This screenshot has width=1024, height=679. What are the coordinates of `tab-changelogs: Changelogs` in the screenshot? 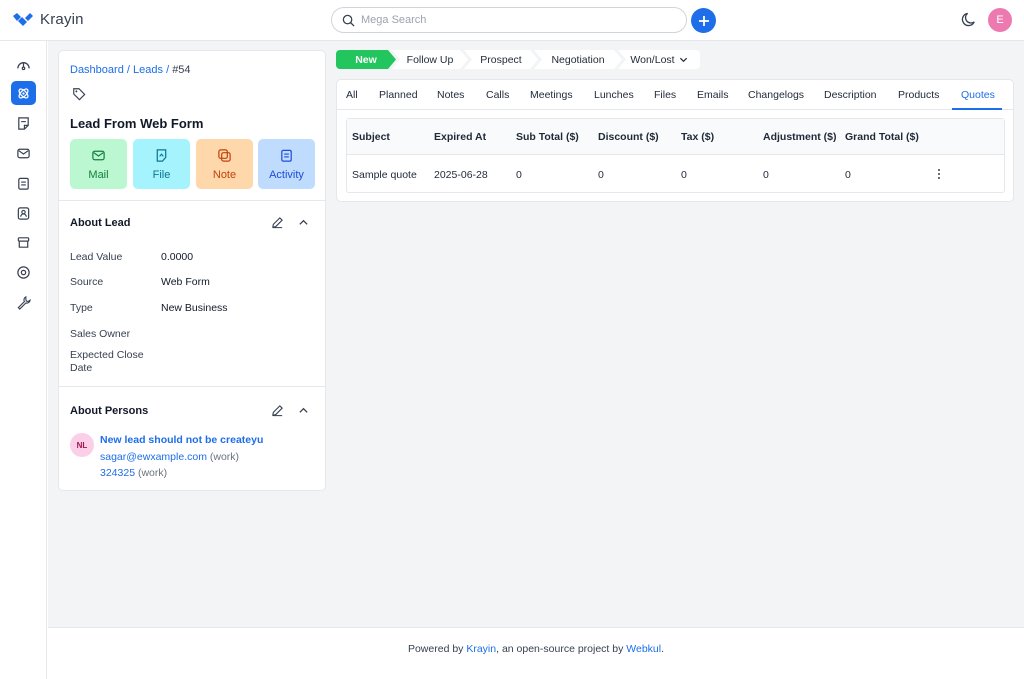 It's located at (776, 95).